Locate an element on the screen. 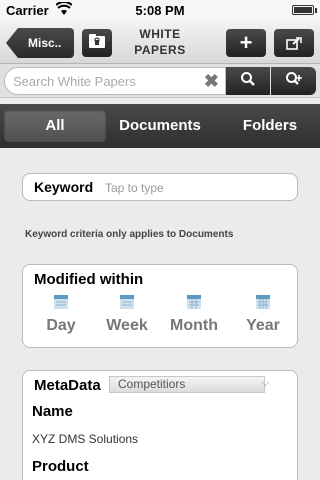  folder-lock-icon is located at coordinates (97, 43).